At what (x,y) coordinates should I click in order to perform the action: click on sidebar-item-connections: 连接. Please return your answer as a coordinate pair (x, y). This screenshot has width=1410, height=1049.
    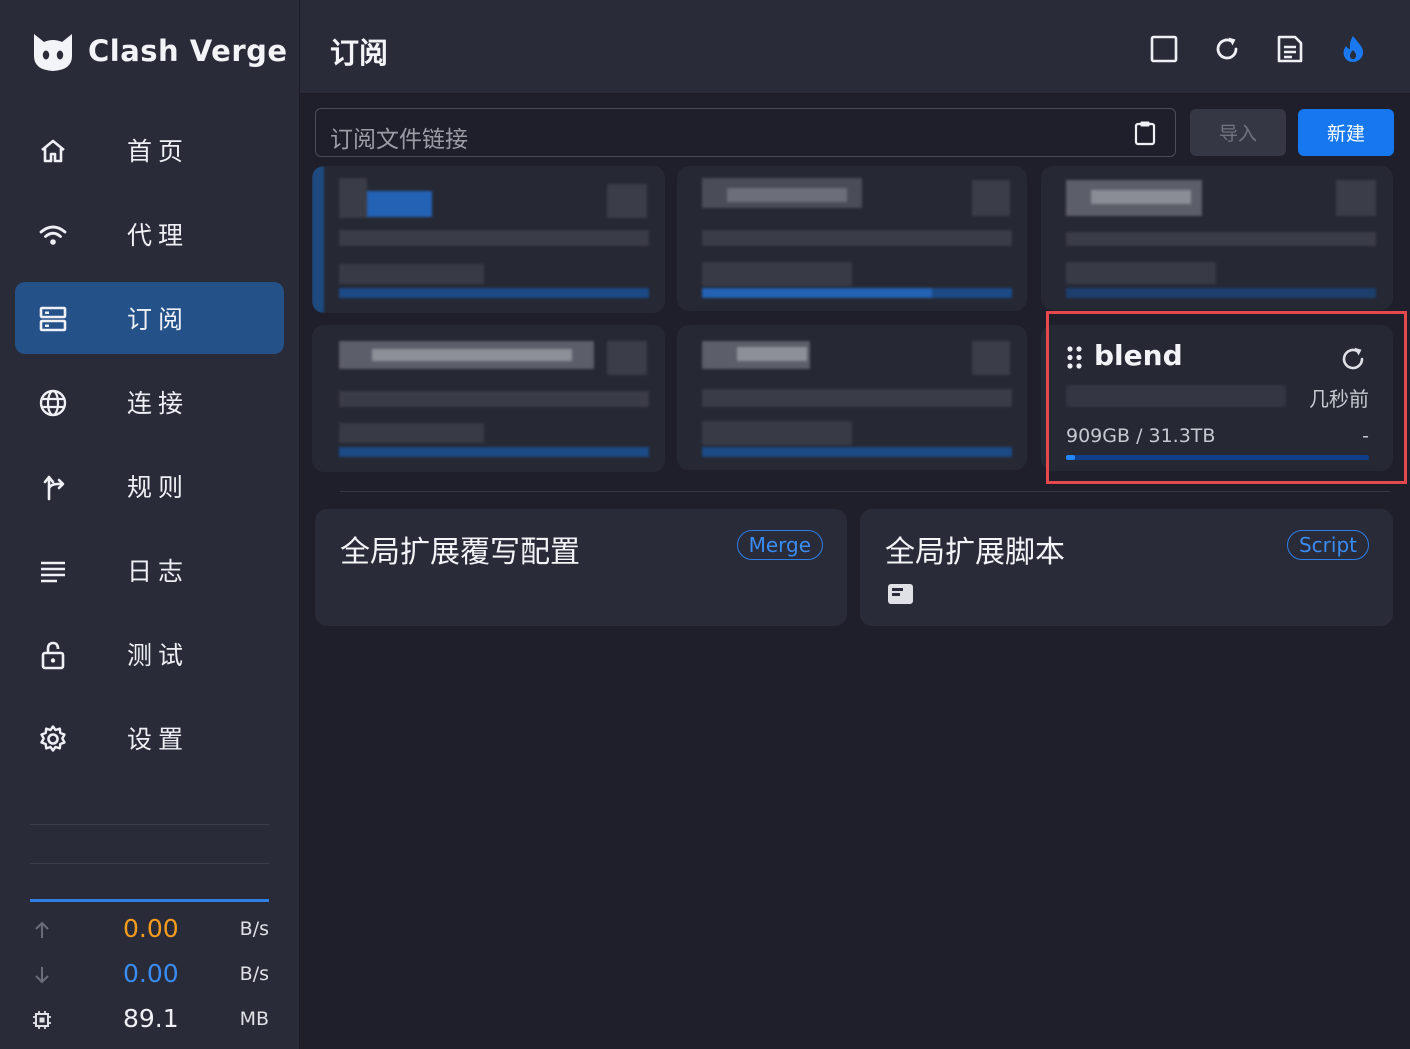
    Looking at the image, I should click on (149, 402).